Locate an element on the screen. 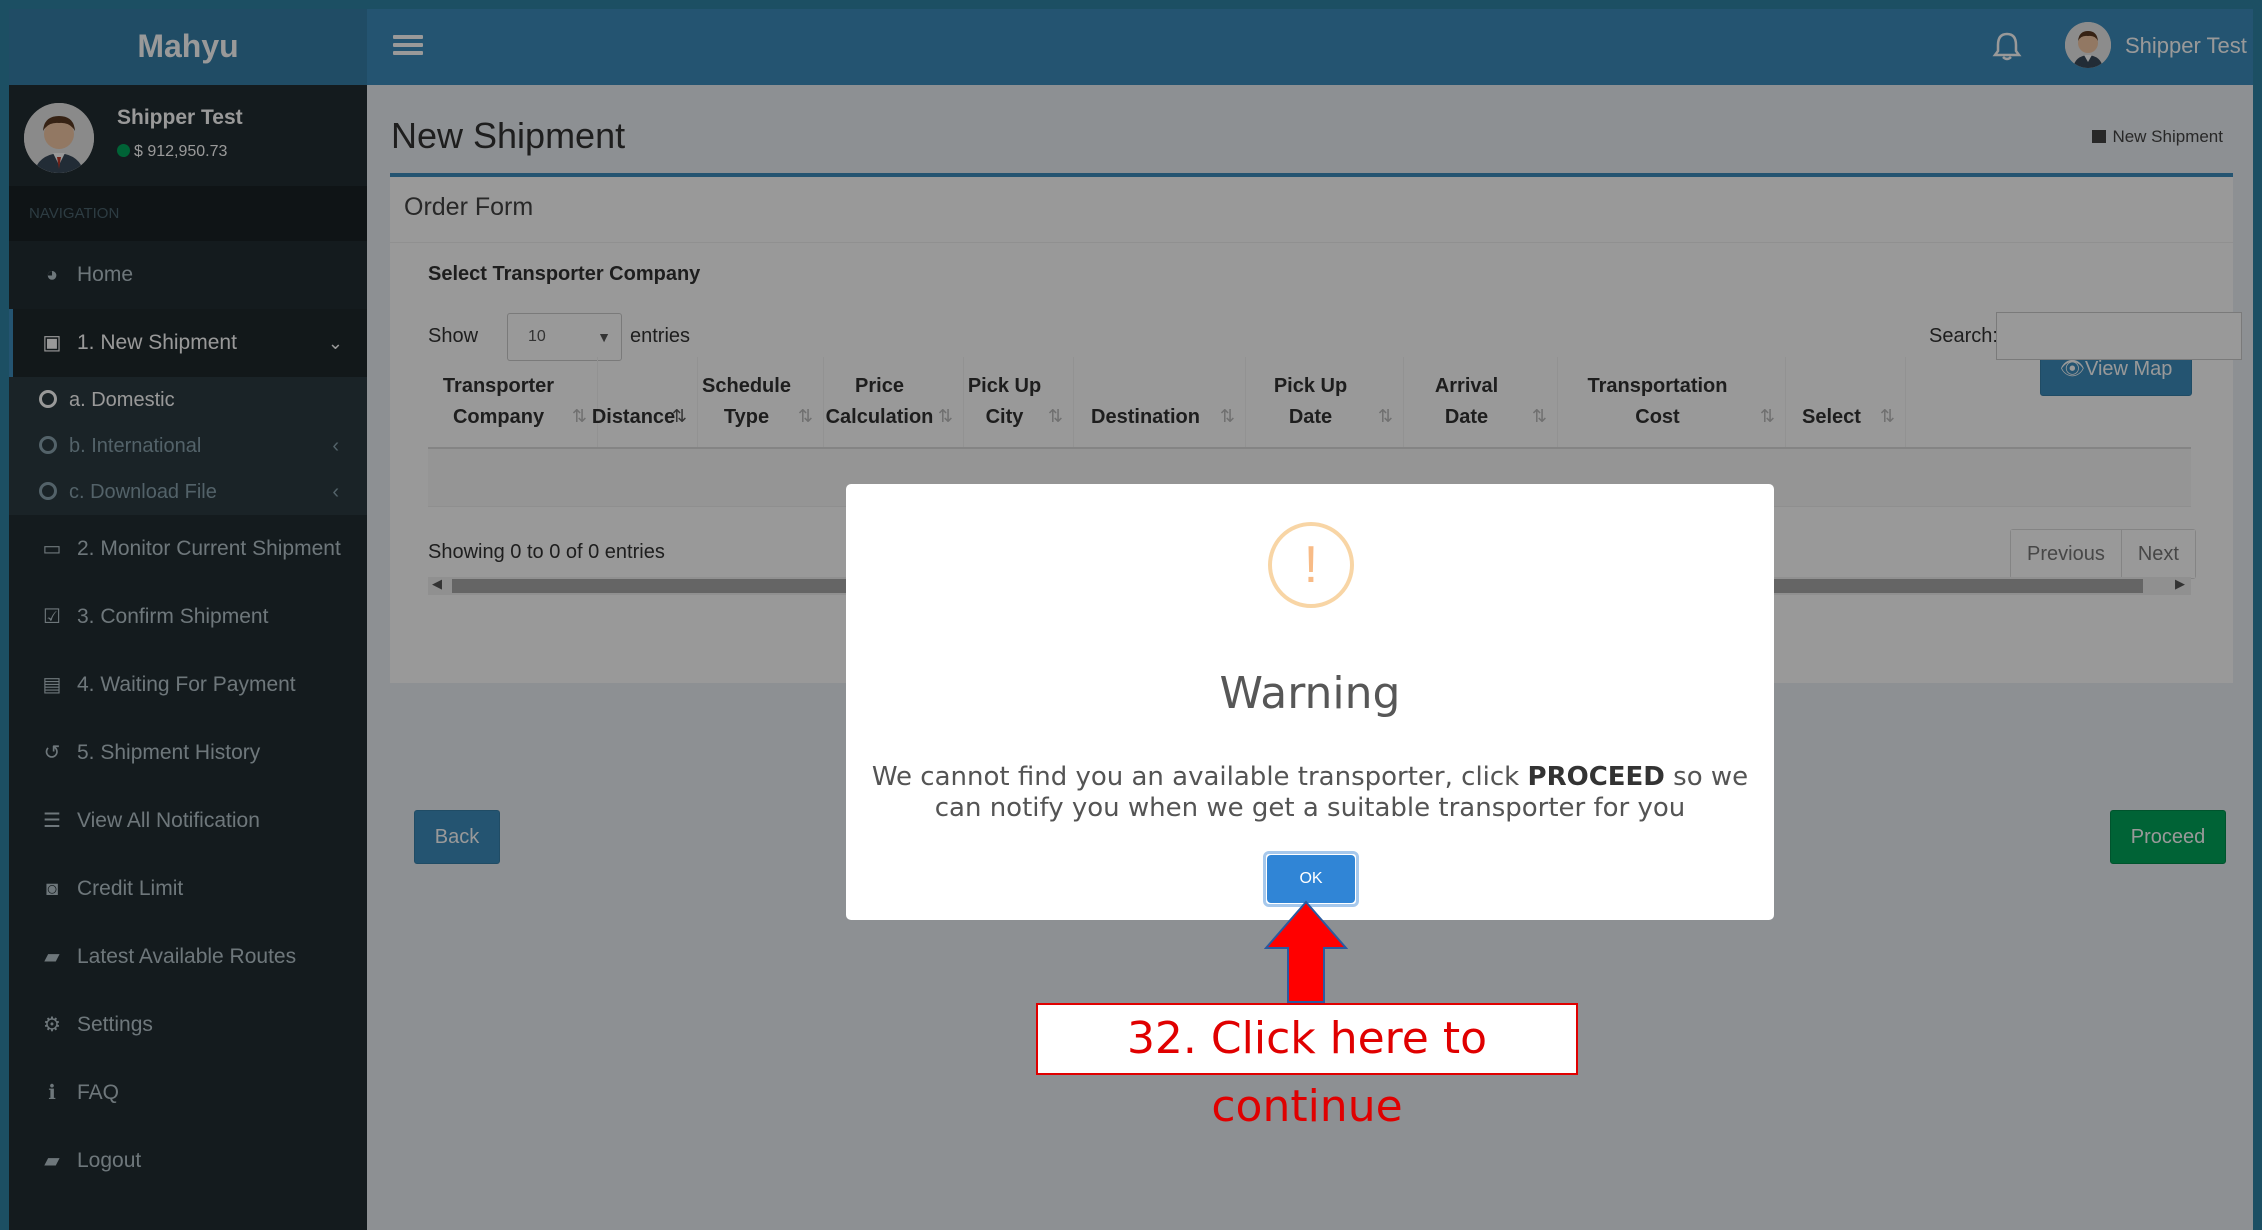 The image size is (2262, 1230). arrow-up-icon is located at coordinates (1306, 951).